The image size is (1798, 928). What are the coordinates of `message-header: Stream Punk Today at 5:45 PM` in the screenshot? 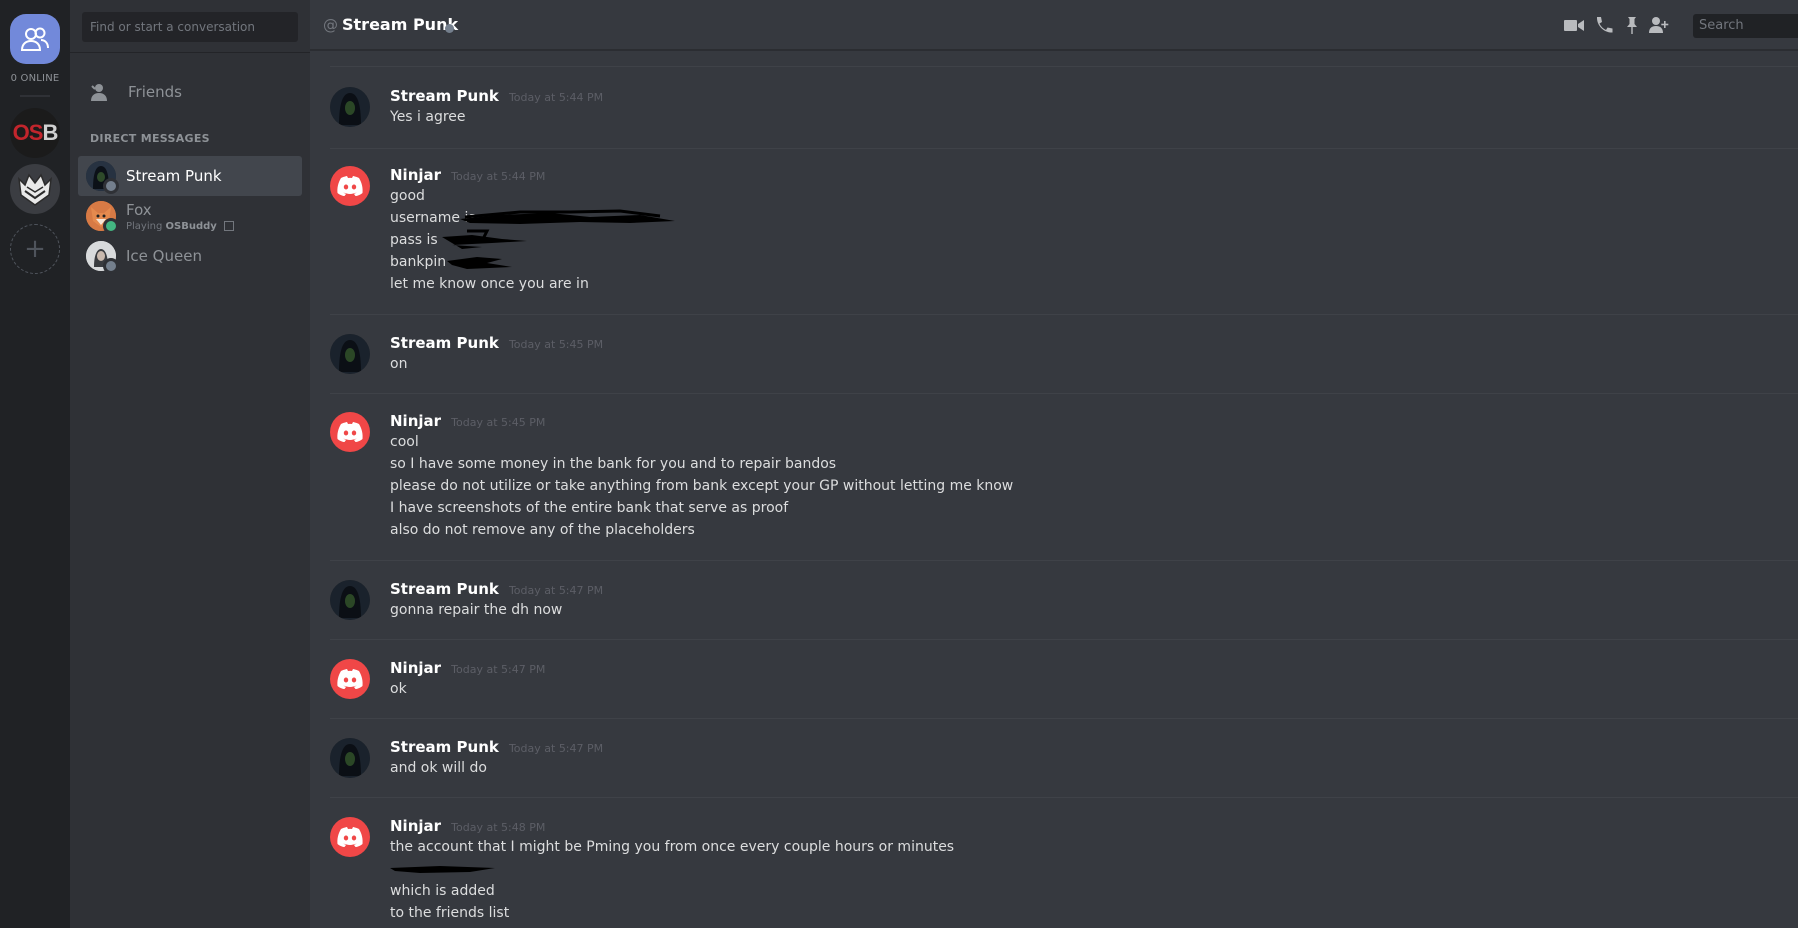 It's located at (496, 342).